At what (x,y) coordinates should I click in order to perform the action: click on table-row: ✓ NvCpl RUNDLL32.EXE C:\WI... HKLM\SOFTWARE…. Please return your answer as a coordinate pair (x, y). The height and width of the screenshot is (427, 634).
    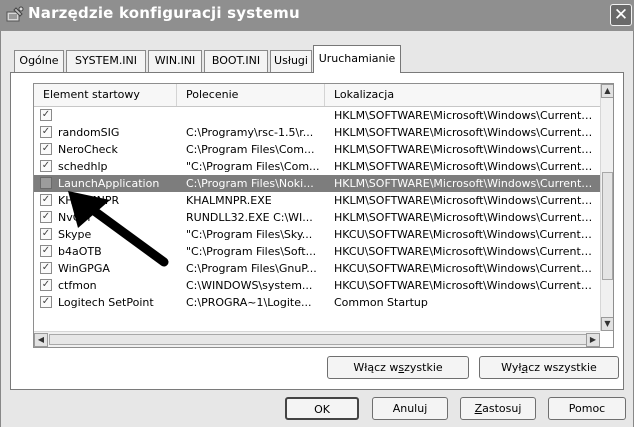
    Looking at the image, I should click on (317, 217).